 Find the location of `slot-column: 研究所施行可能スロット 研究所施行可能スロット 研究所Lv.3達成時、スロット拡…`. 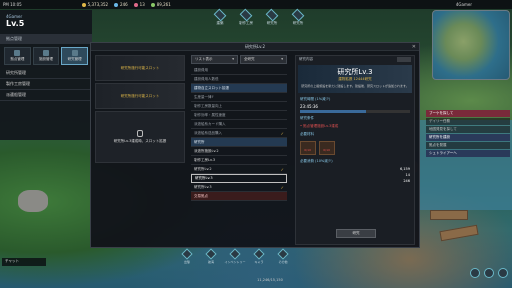

slot-column: 研究所施行可能スロット 研究所施行可能スロット 研究所Lv.3達成時、スロット拡… is located at coordinates (140, 110).